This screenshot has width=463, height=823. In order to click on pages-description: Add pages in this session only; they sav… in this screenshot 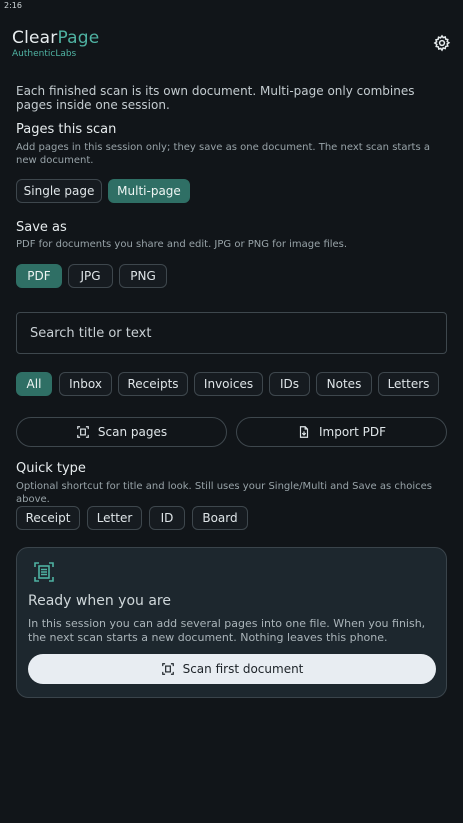, I will do `click(223, 154)`.